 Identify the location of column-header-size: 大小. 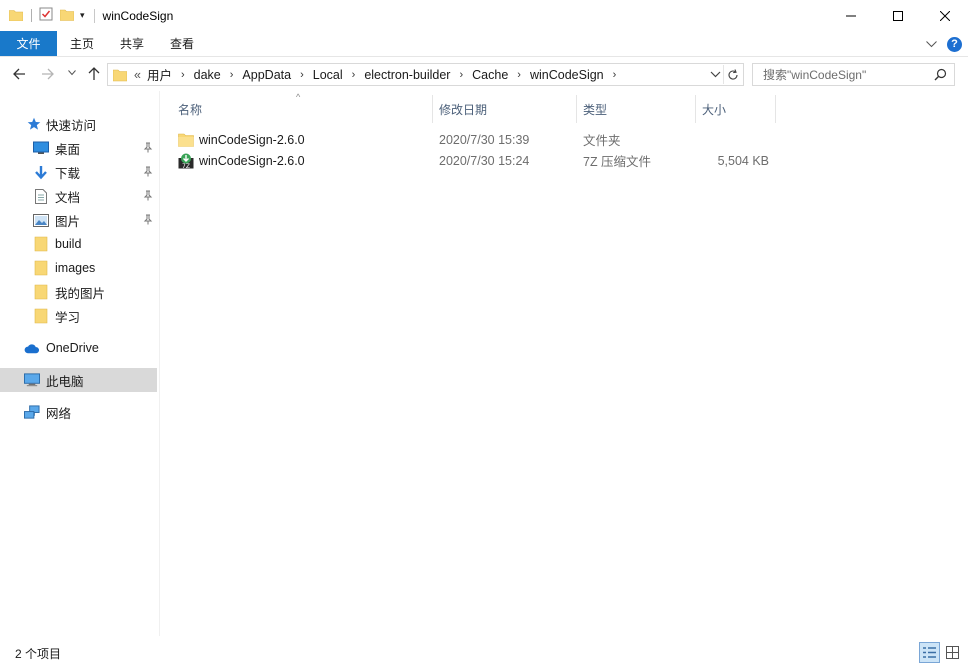
(736, 109).